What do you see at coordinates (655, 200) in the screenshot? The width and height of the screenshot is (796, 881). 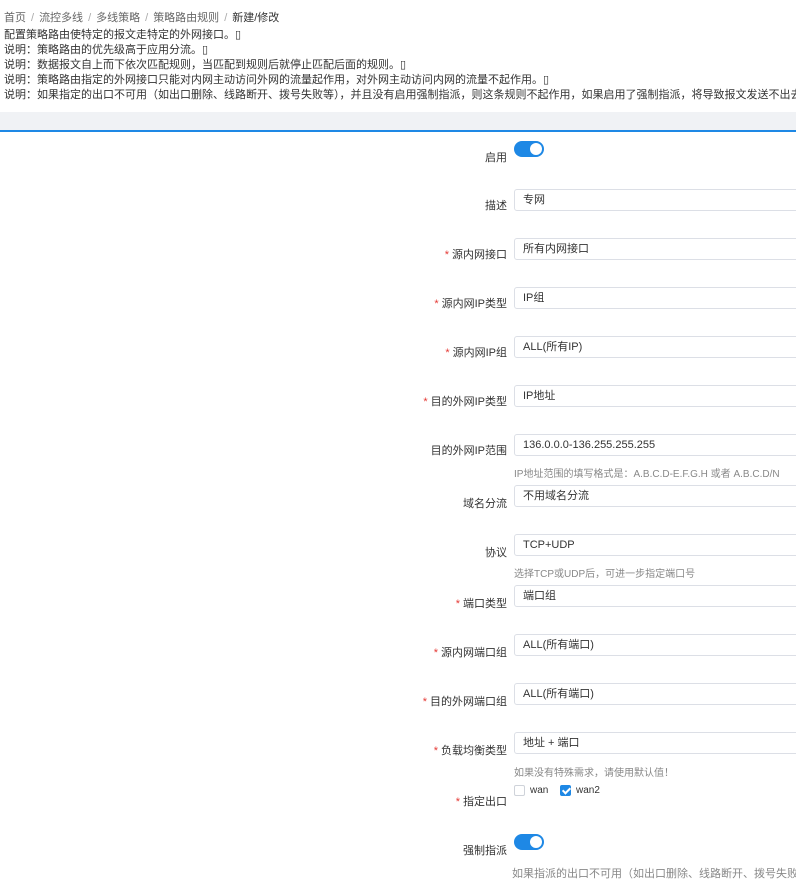 I see `description-input: 专网` at bounding box center [655, 200].